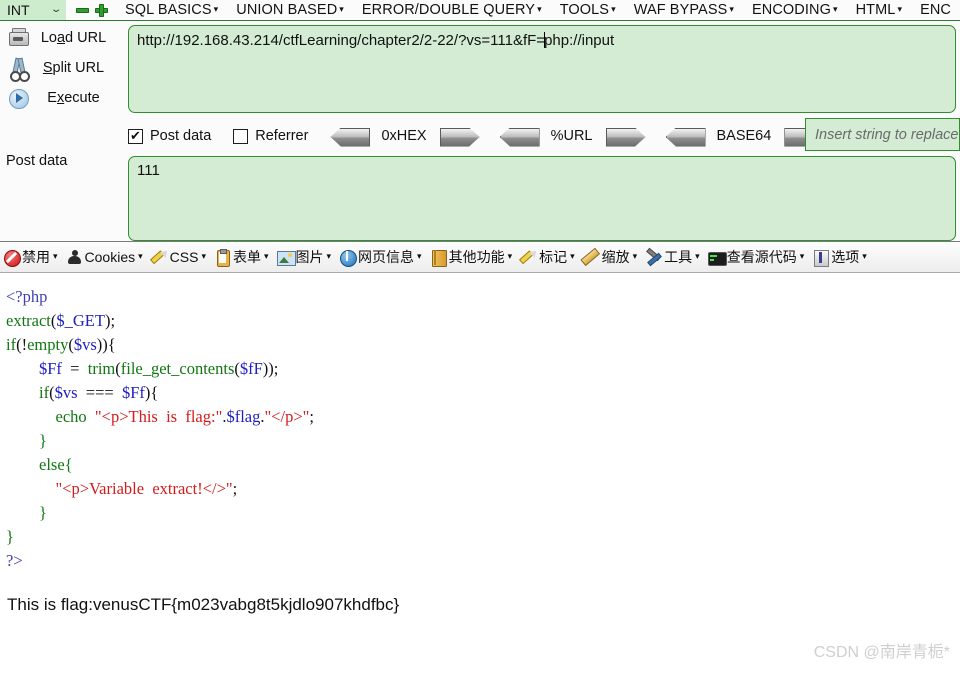  I want to click on base64-decode-button, so click(685, 137).